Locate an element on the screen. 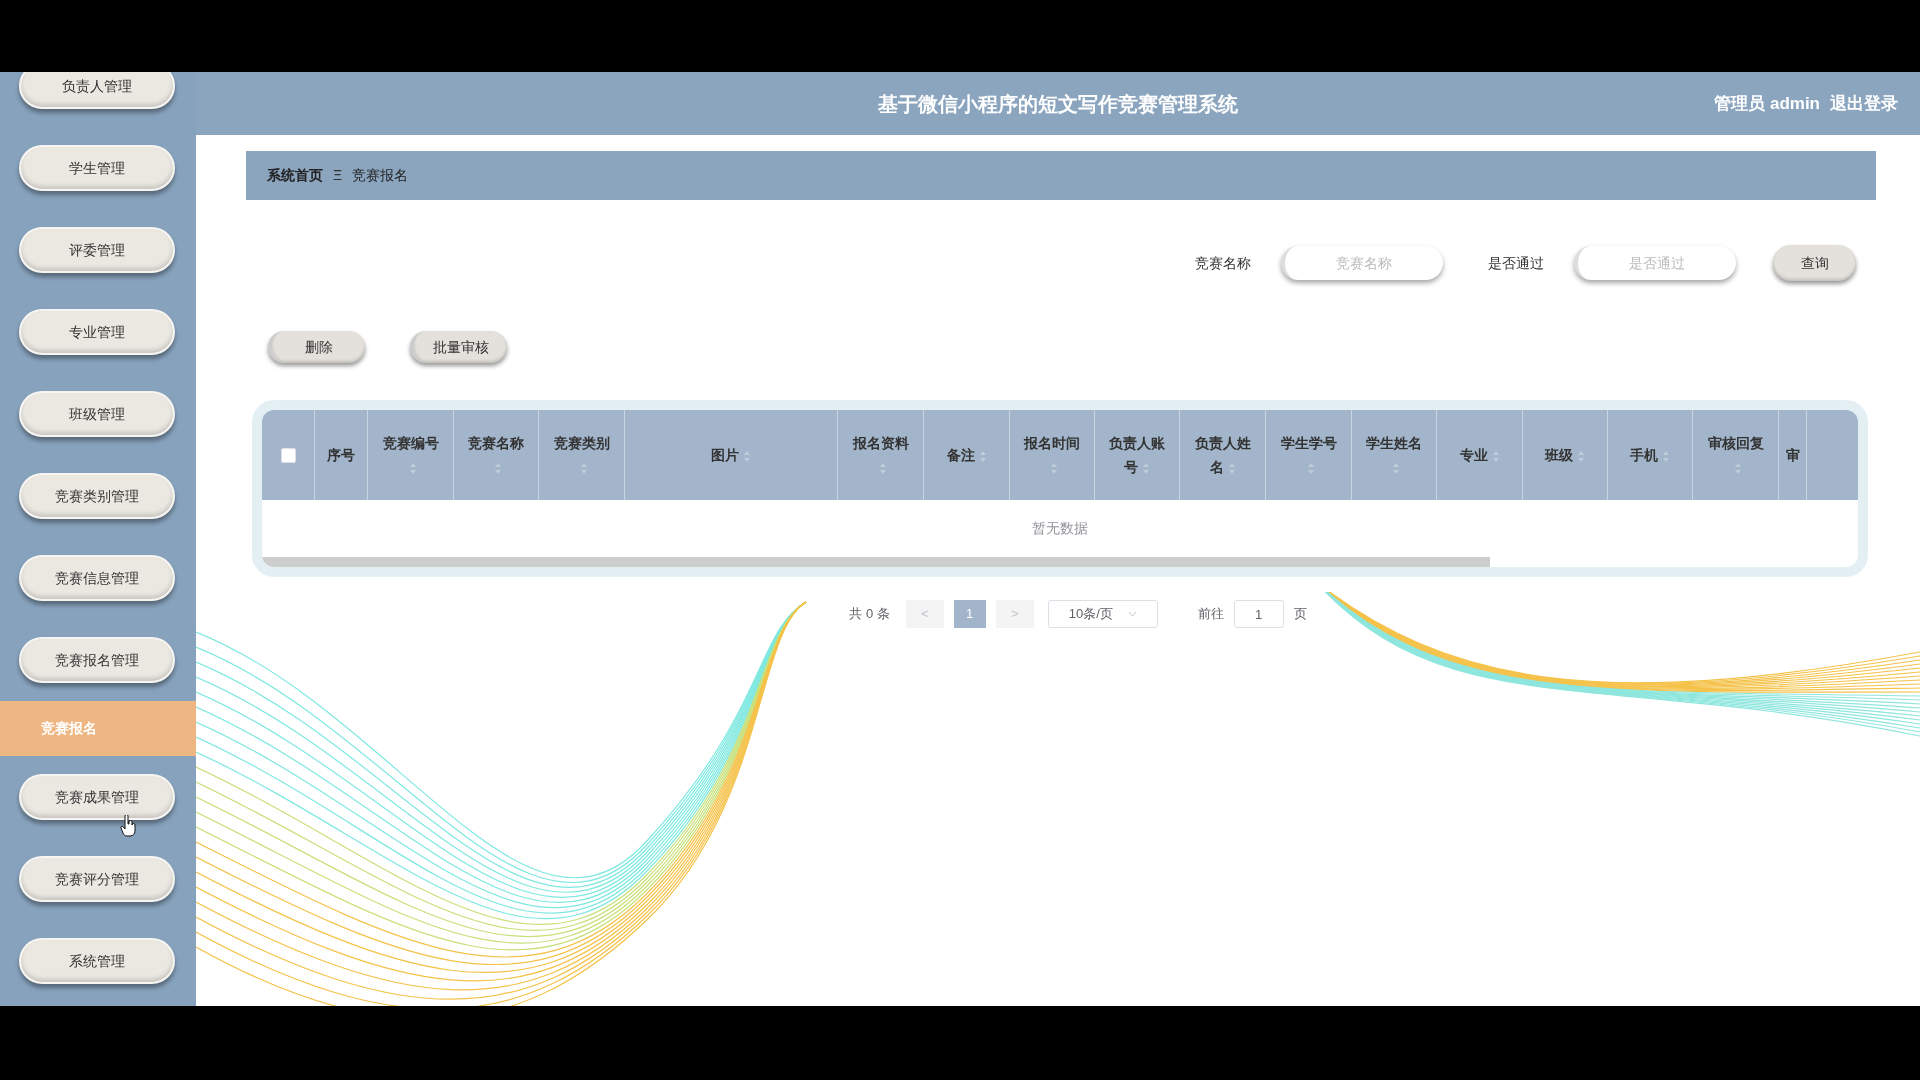 Image resolution: width=1920 pixels, height=1080 pixels. sidebar-item: 班级管理 is located at coordinates (97, 414).